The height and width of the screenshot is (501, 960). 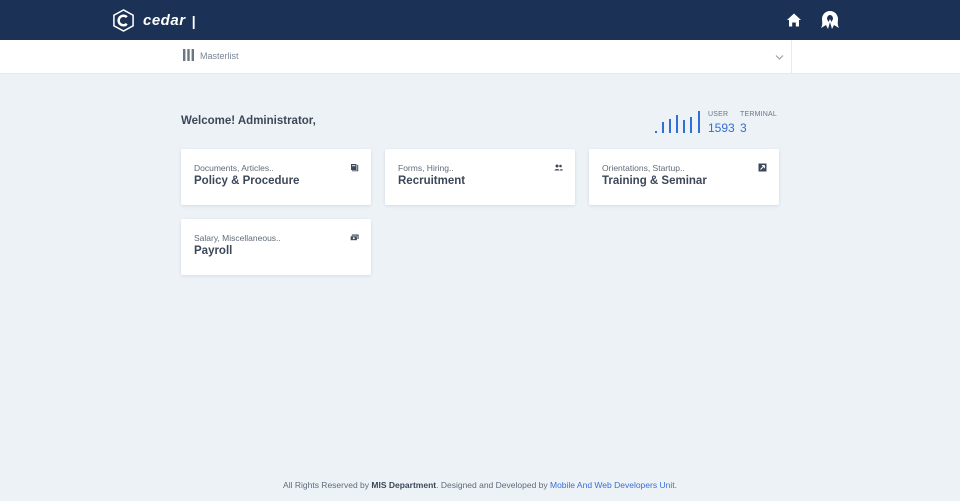 What do you see at coordinates (248, 121) in the screenshot?
I see `welcome-heading: Welcome! Administrator,` at bounding box center [248, 121].